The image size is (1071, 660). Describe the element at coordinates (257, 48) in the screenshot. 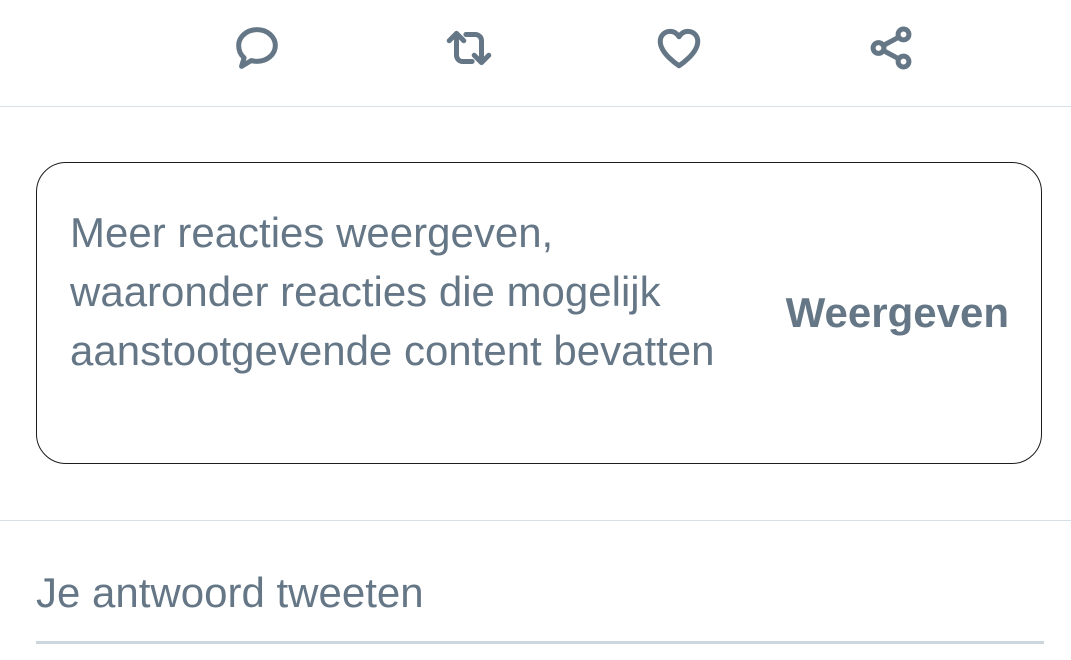

I see `reply-icon` at that location.